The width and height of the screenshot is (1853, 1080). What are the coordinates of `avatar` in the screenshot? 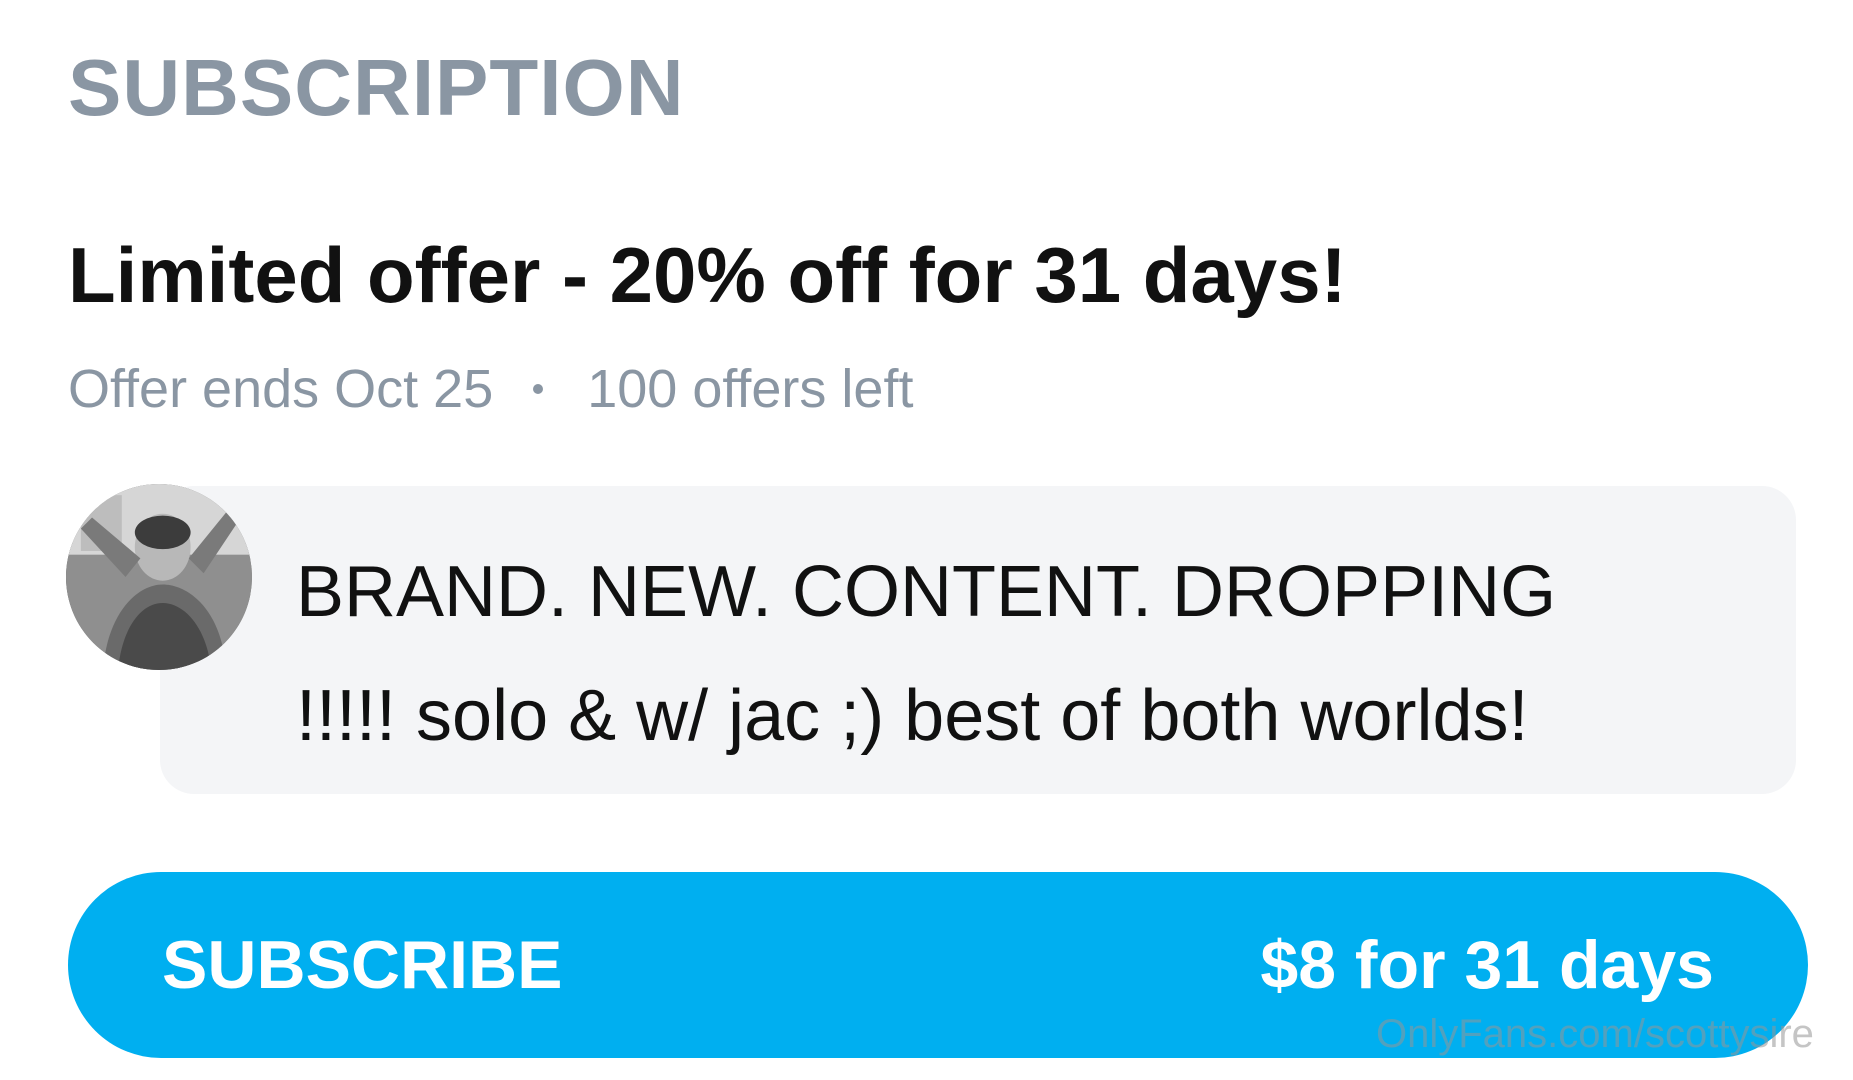 It's located at (159, 577).